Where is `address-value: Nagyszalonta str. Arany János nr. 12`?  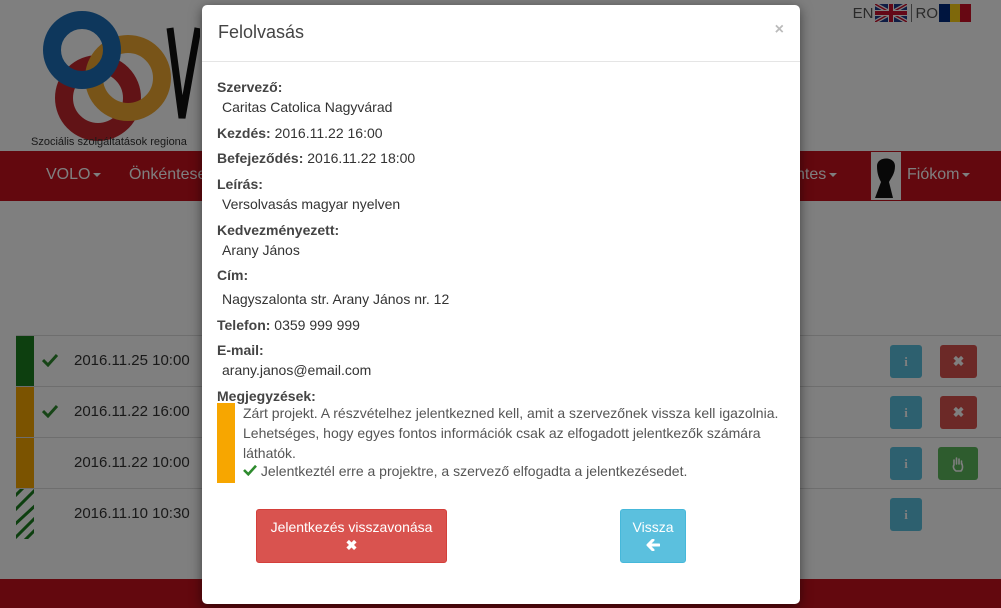
address-value: Nagyszalonta str. Arany János nr. 12 is located at coordinates (336, 299).